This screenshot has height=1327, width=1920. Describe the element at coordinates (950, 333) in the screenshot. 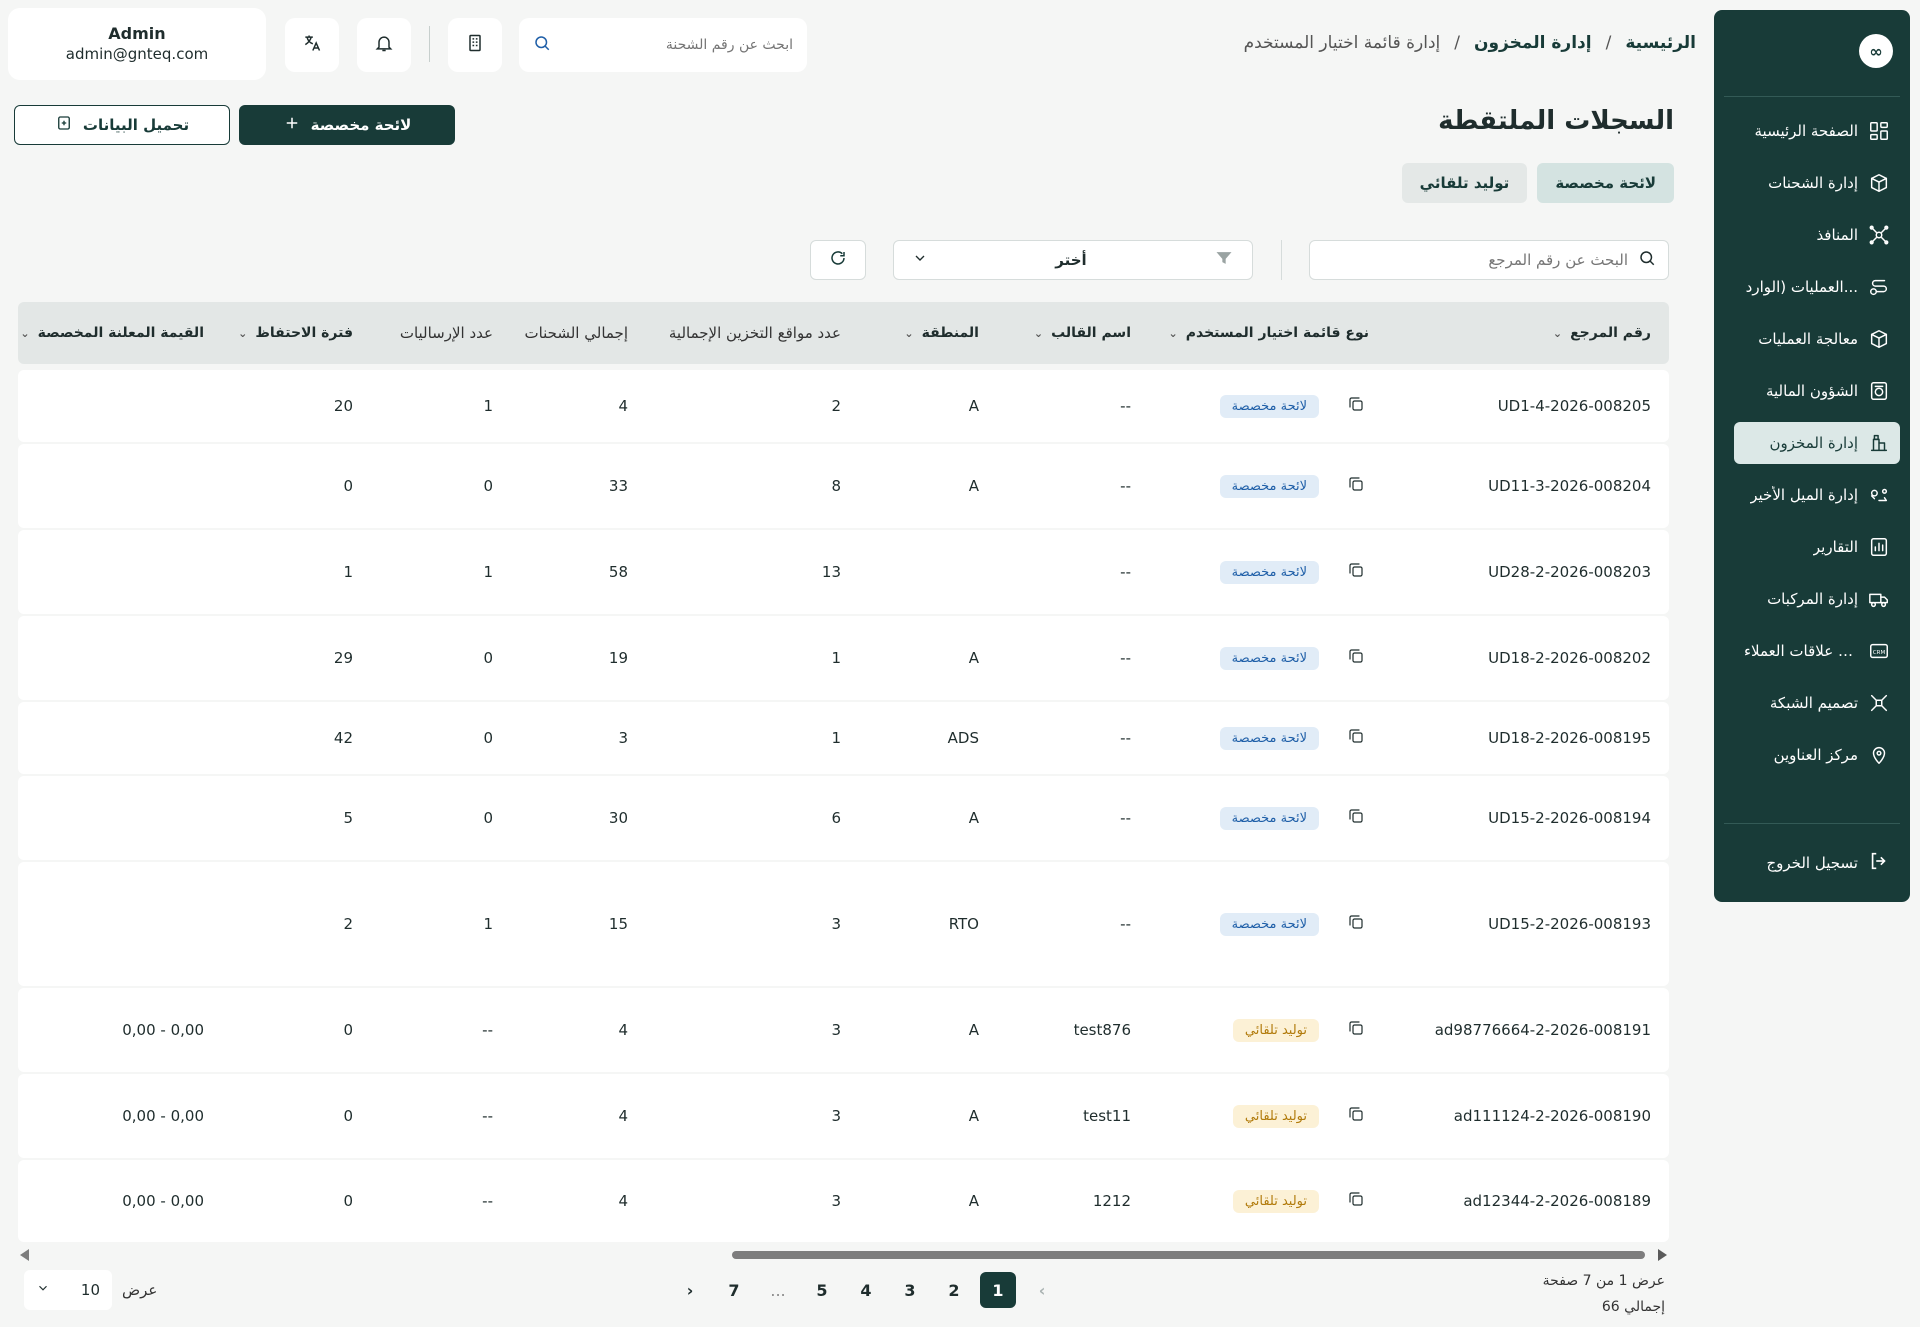

I see `column-header-label: المنطقة` at that location.